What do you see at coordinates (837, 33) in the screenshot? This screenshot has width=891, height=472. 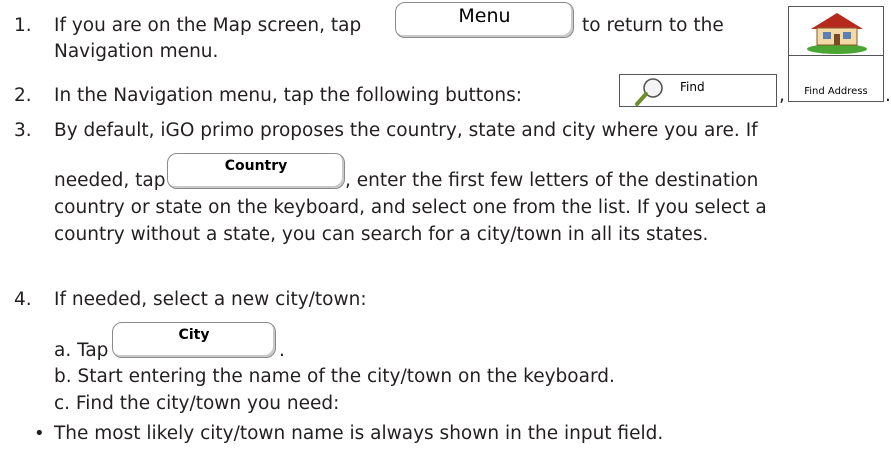 I see `house-icon` at bounding box center [837, 33].